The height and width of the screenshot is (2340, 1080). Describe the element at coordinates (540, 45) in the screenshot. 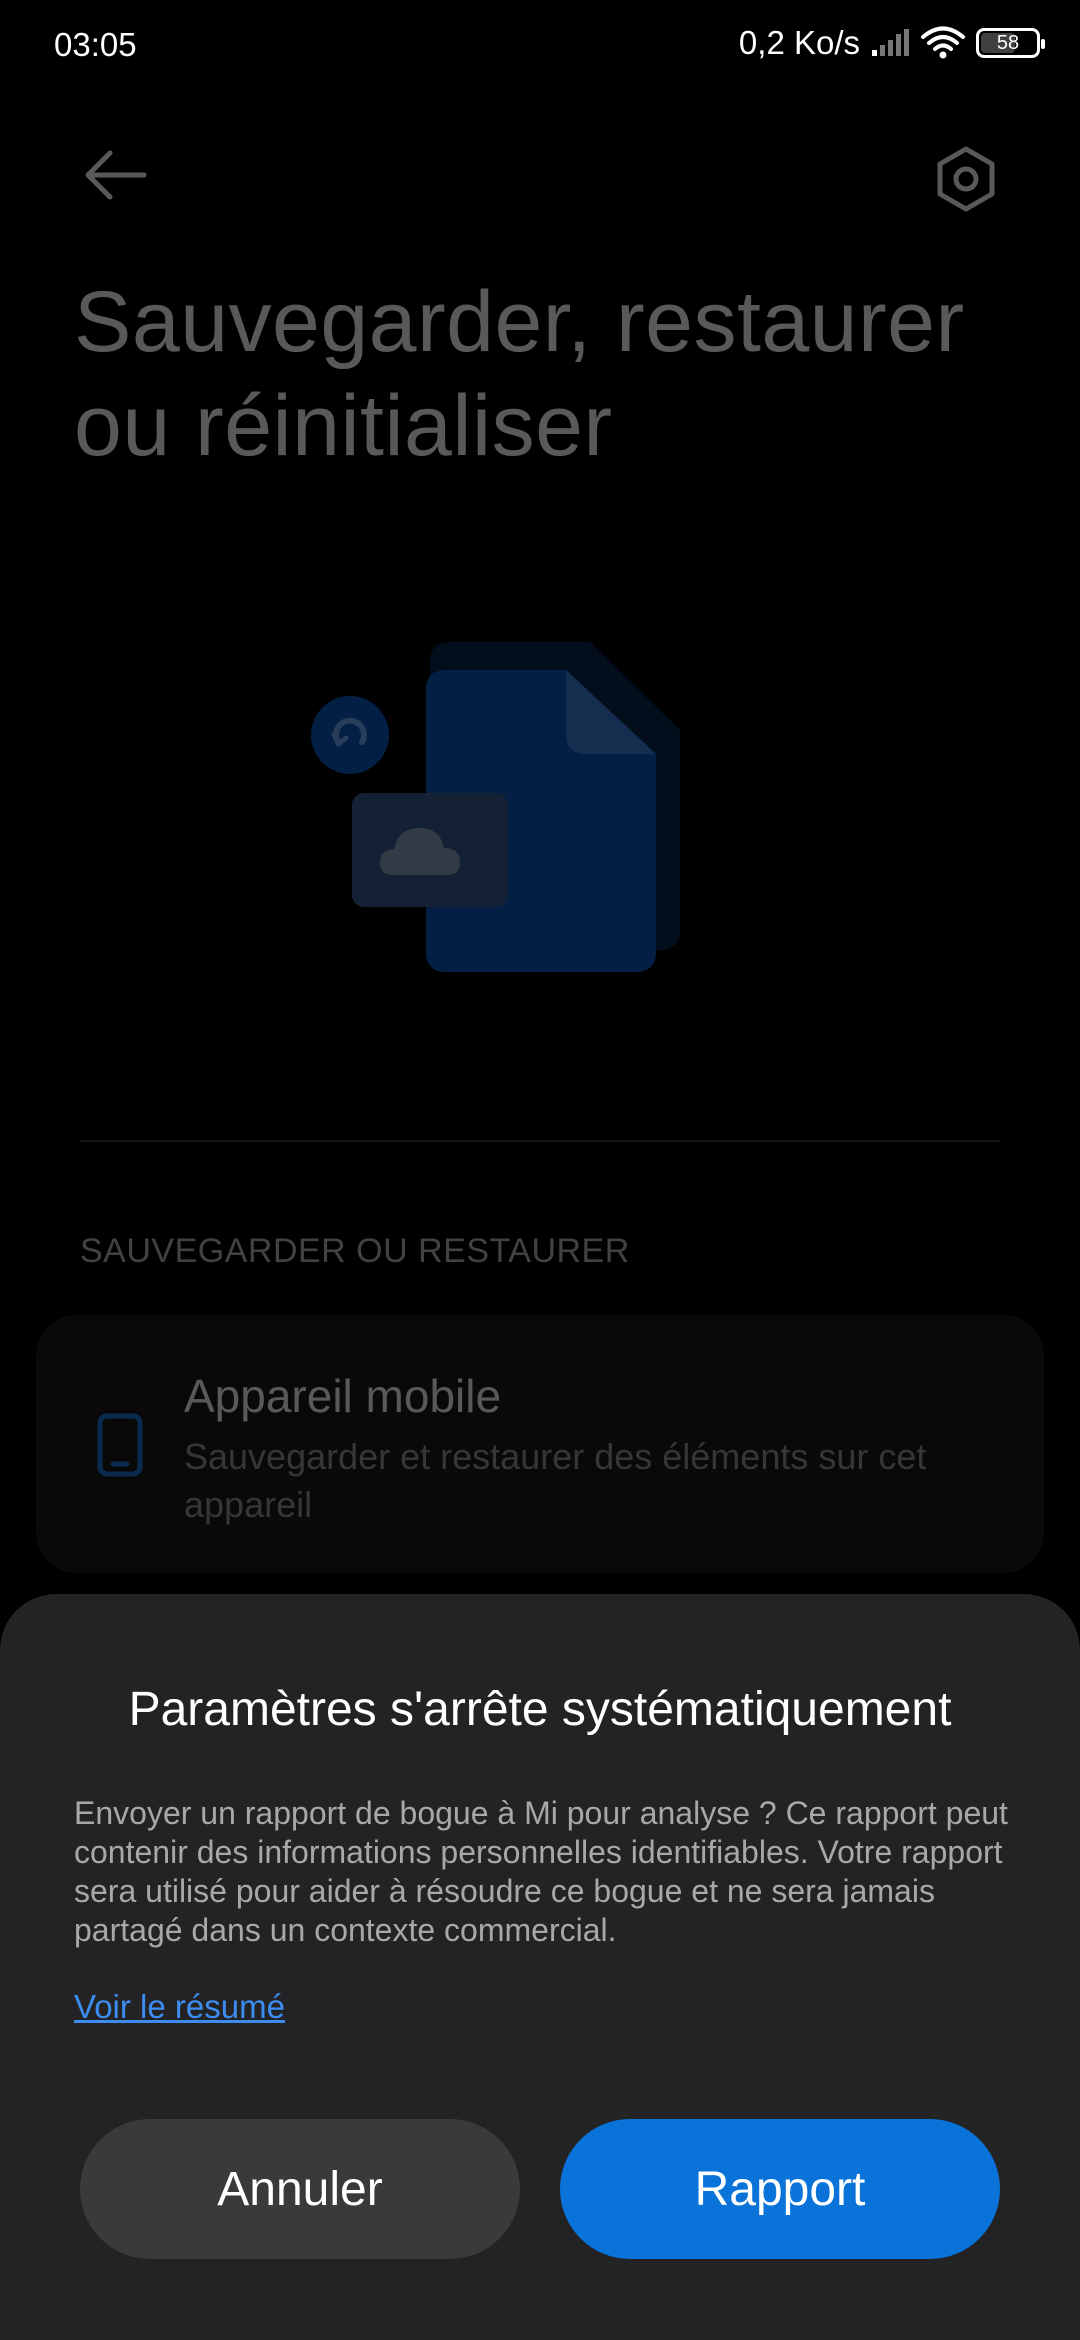

I see `status-bar: 03:05 0,2 Ko/s 58` at that location.